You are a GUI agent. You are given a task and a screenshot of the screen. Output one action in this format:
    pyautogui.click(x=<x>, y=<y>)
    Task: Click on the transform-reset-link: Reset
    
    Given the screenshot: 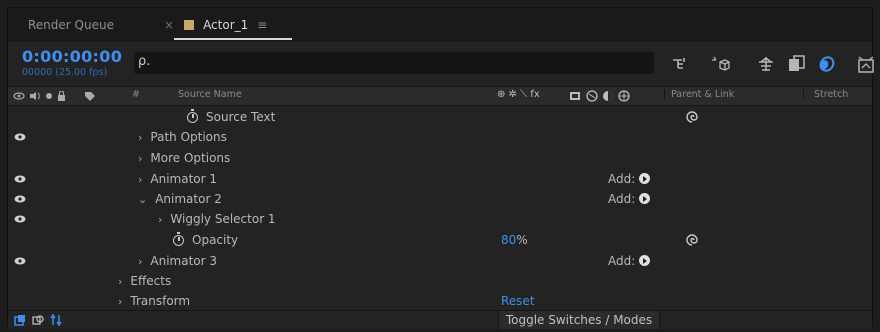 What is the action you would take?
    pyautogui.click(x=518, y=301)
    